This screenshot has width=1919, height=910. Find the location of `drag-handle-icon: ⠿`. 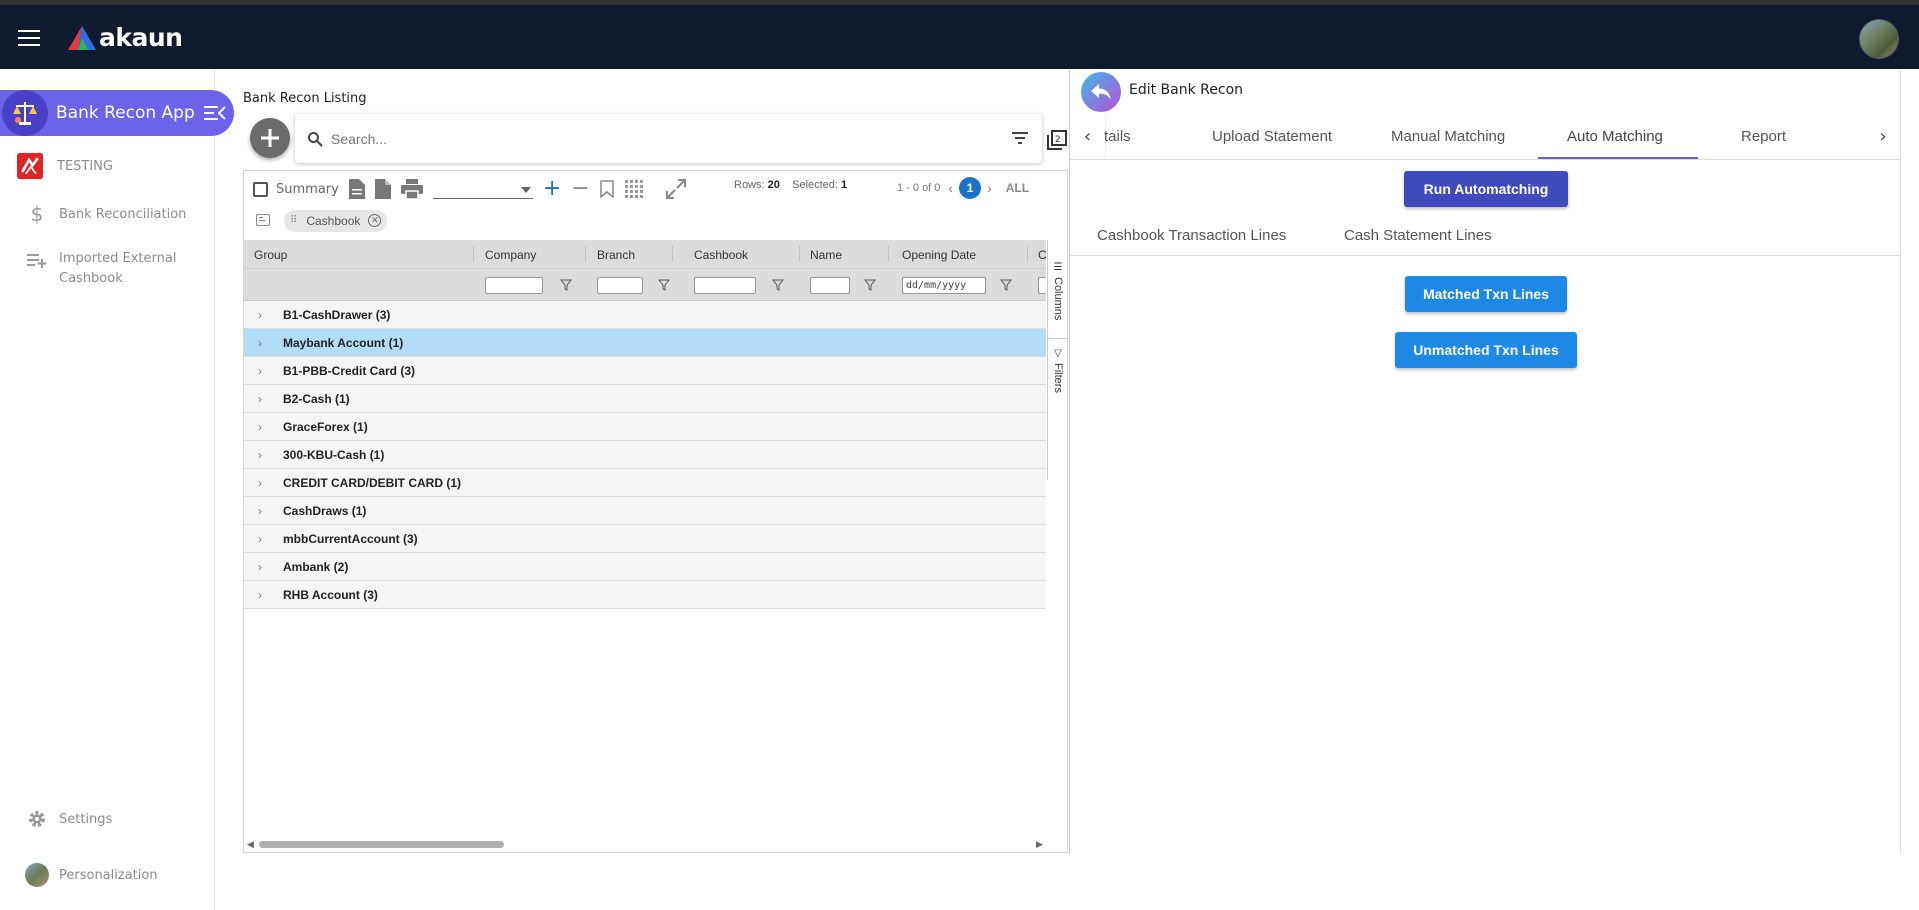

drag-handle-icon: ⠿ is located at coordinates (294, 220).